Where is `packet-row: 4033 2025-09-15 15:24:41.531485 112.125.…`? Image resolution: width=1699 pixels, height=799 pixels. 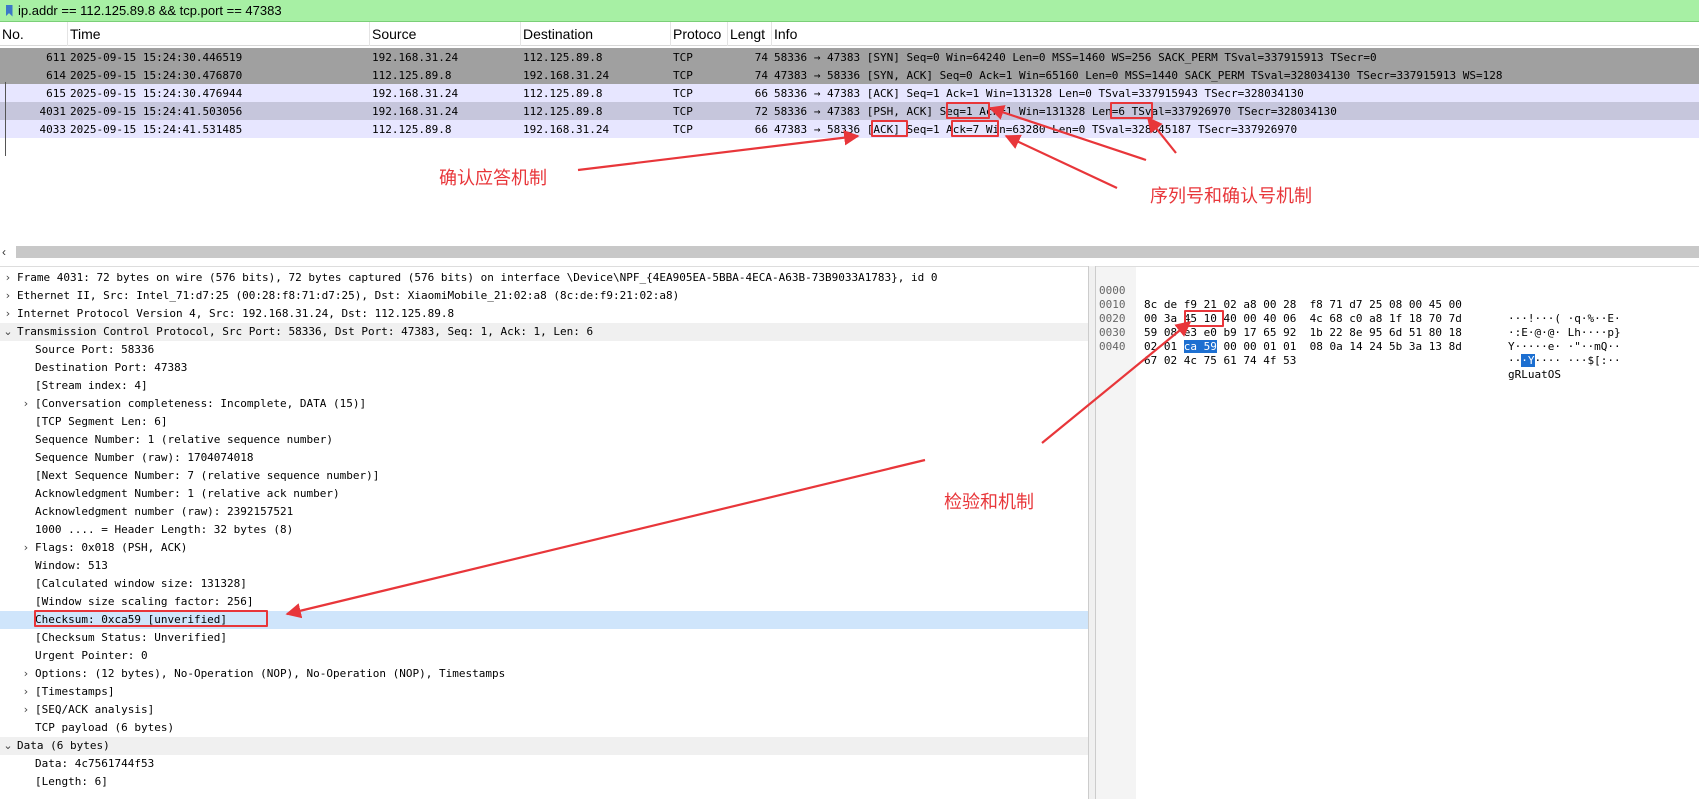
packet-row: 4033 2025-09-15 15:24:41.531485 112.125.… is located at coordinates (849, 129).